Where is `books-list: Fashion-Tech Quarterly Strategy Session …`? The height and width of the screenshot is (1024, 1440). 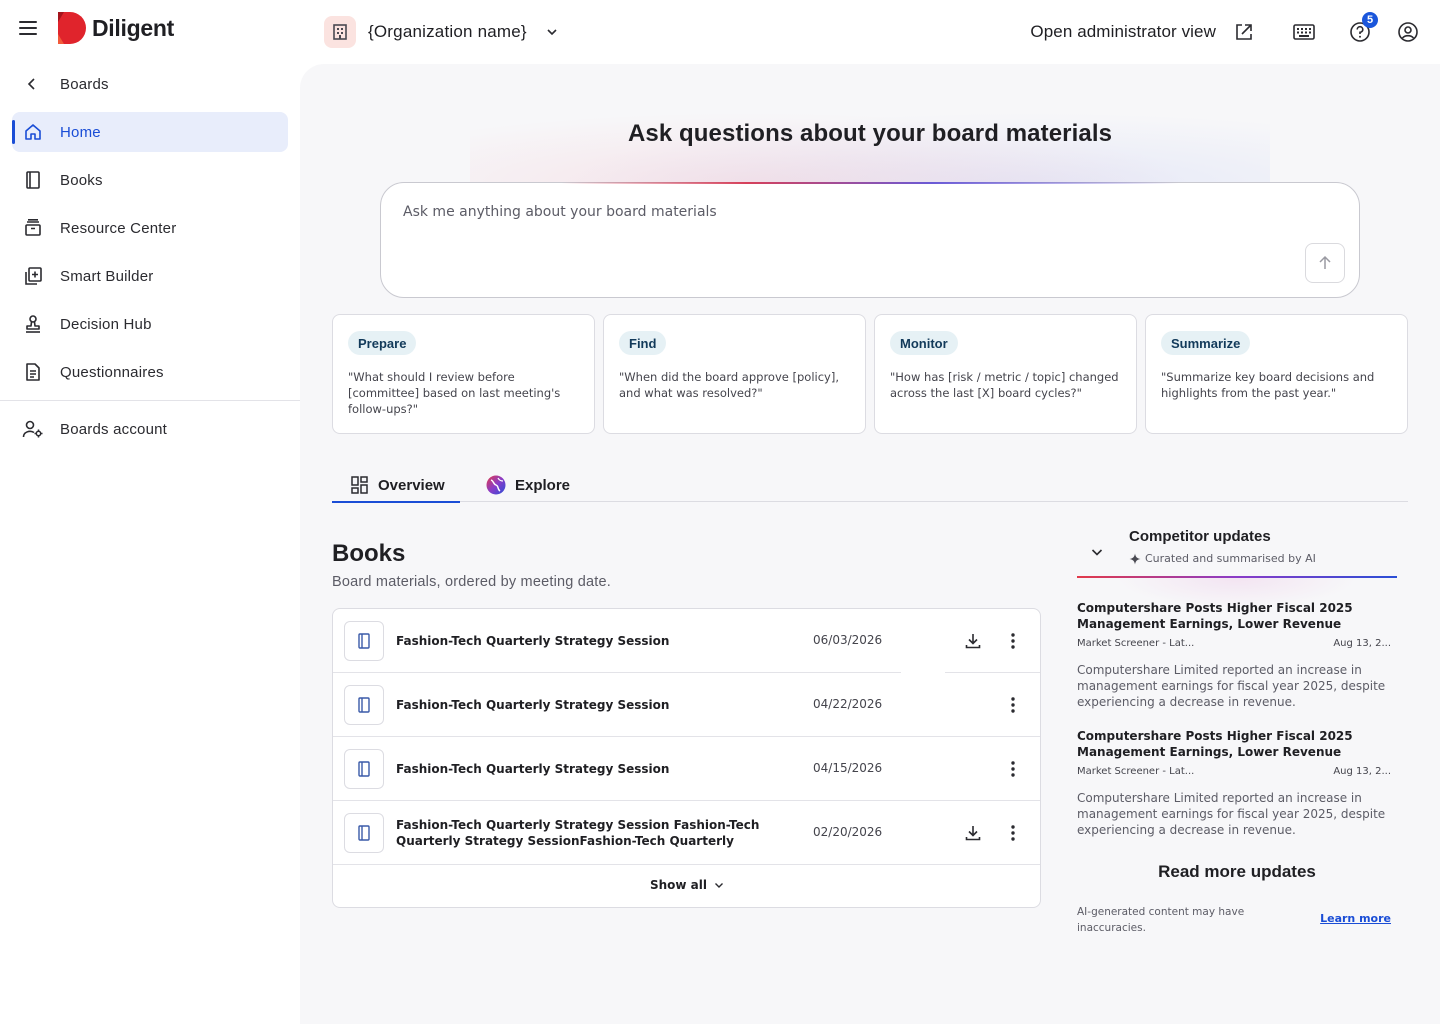
books-list: Fashion-Tech Quarterly Strategy Session … is located at coordinates (686, 758).